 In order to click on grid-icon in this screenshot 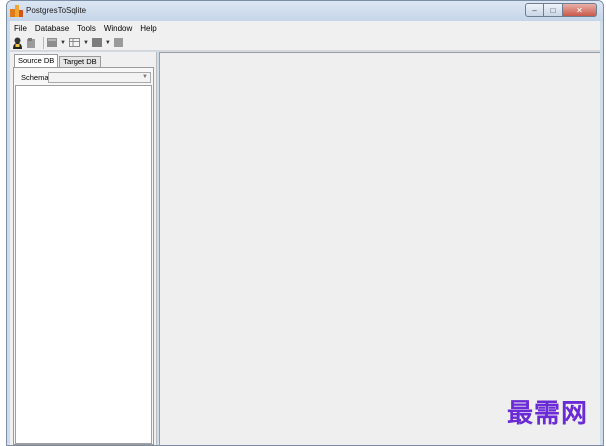, I will do `click(96, 42)`.